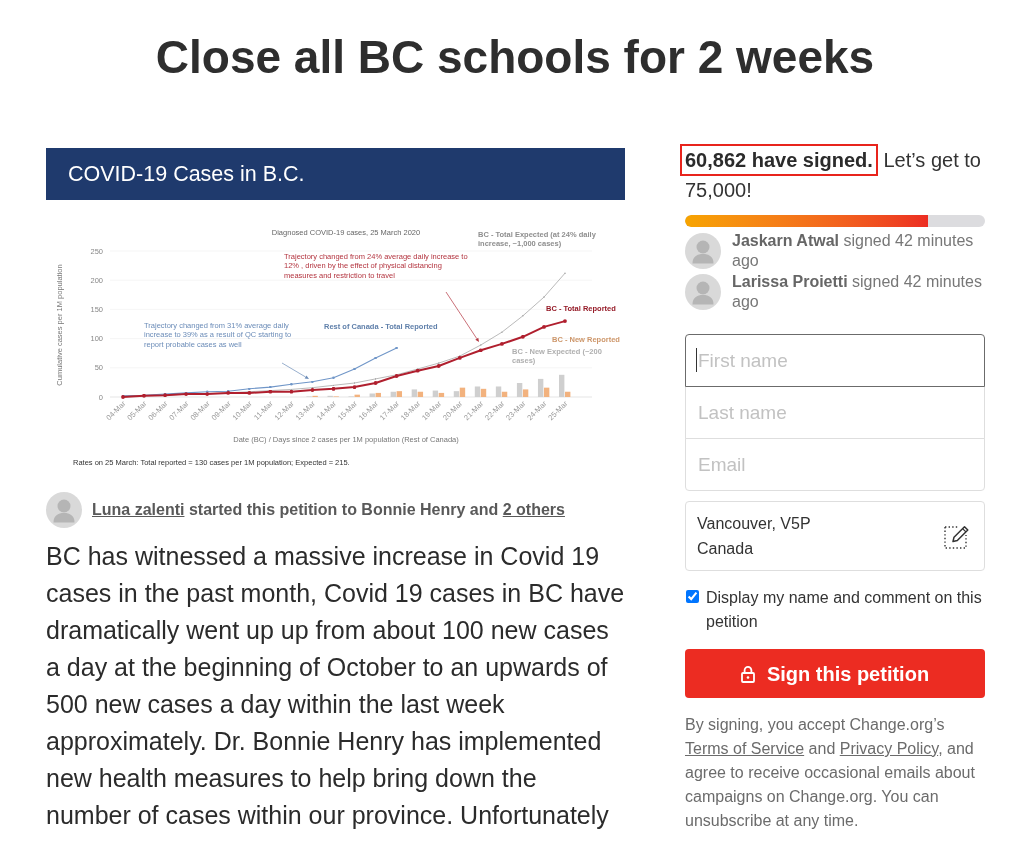 This screenshot has height=845, width=1030. I want to click on petition-title: Close all BC schools for 2 weeks, so click(515, 57).